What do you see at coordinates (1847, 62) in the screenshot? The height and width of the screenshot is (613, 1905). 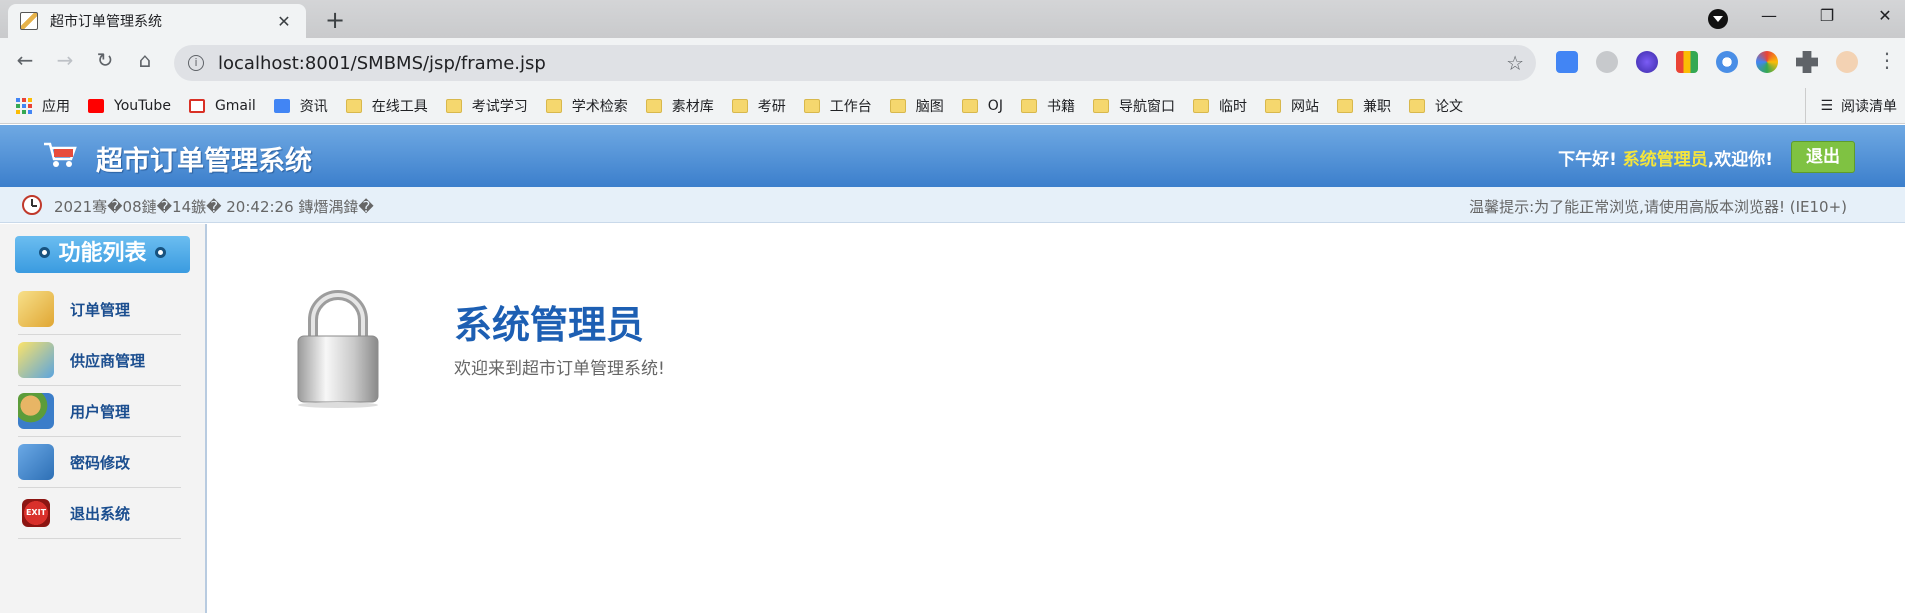 I see `profile-avatar-icon` at bounding box center [1847, 62].